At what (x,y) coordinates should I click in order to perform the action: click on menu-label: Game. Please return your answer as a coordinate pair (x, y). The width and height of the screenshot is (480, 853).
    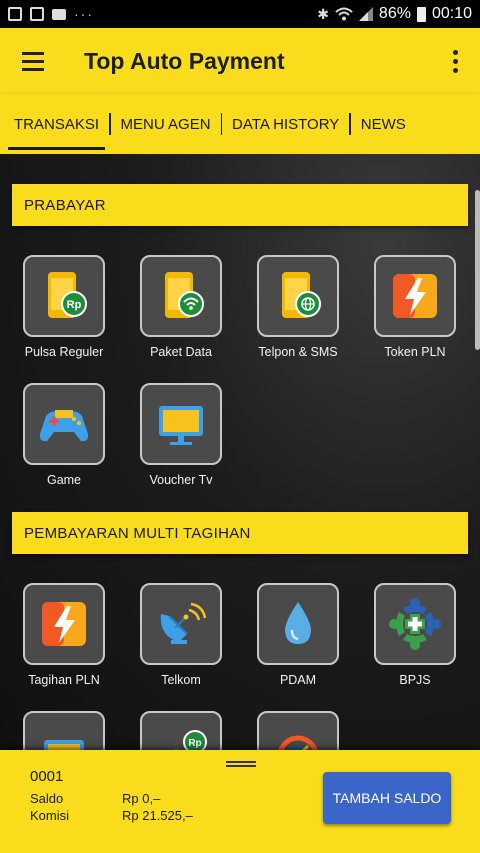
    Looking at the image, I should click on (64, 480).